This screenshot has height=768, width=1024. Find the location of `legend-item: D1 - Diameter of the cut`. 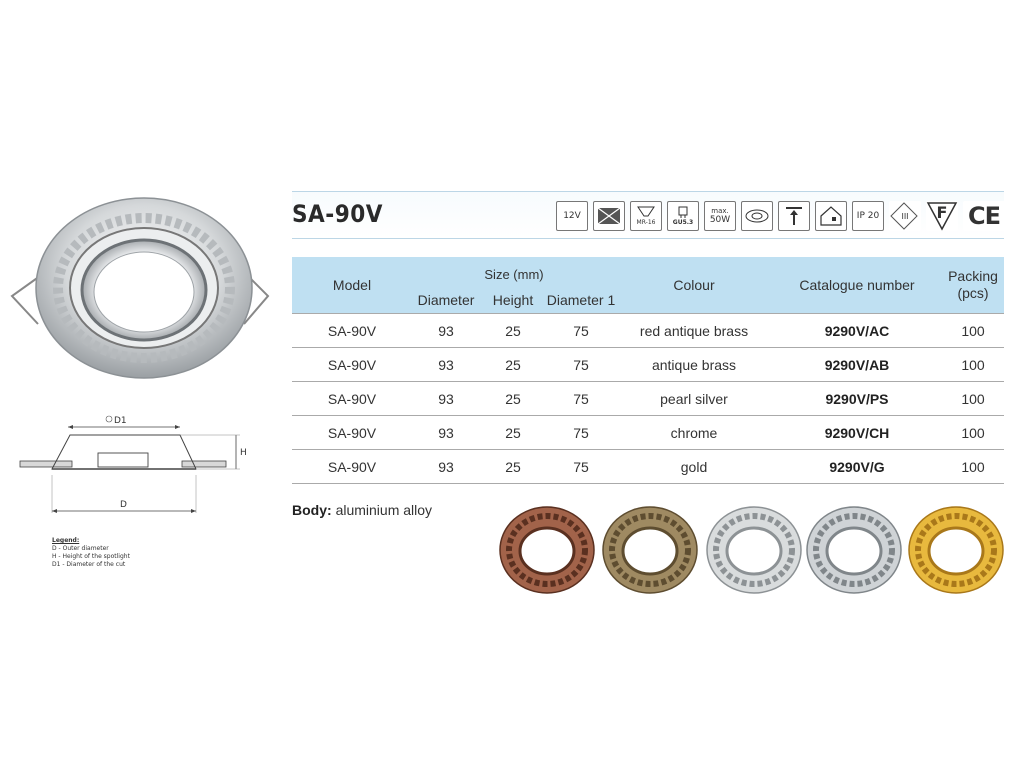

legend-item: D1 - Diameter of the cut is located at coordinates (89, 564).